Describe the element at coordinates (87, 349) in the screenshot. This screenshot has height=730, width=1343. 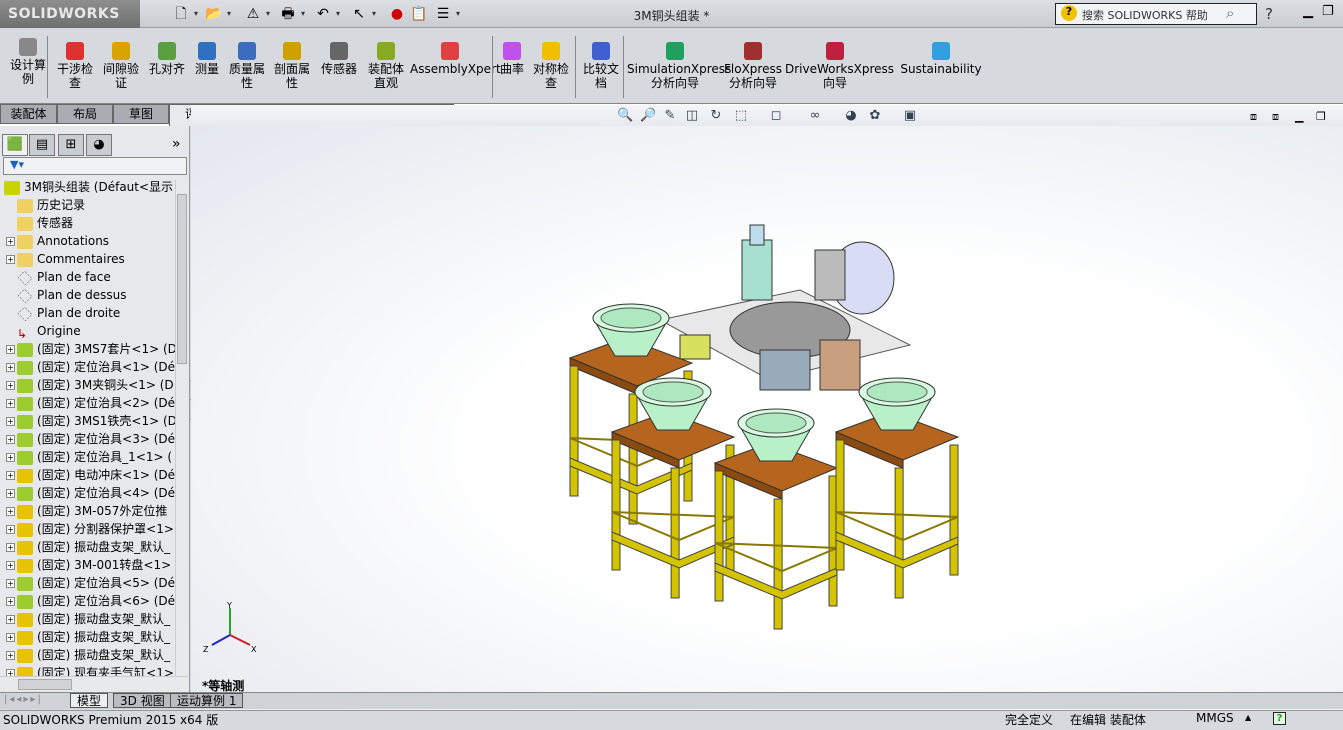
I see `tree-item: + (固定) 3MS7套片<1> (D` at that location.